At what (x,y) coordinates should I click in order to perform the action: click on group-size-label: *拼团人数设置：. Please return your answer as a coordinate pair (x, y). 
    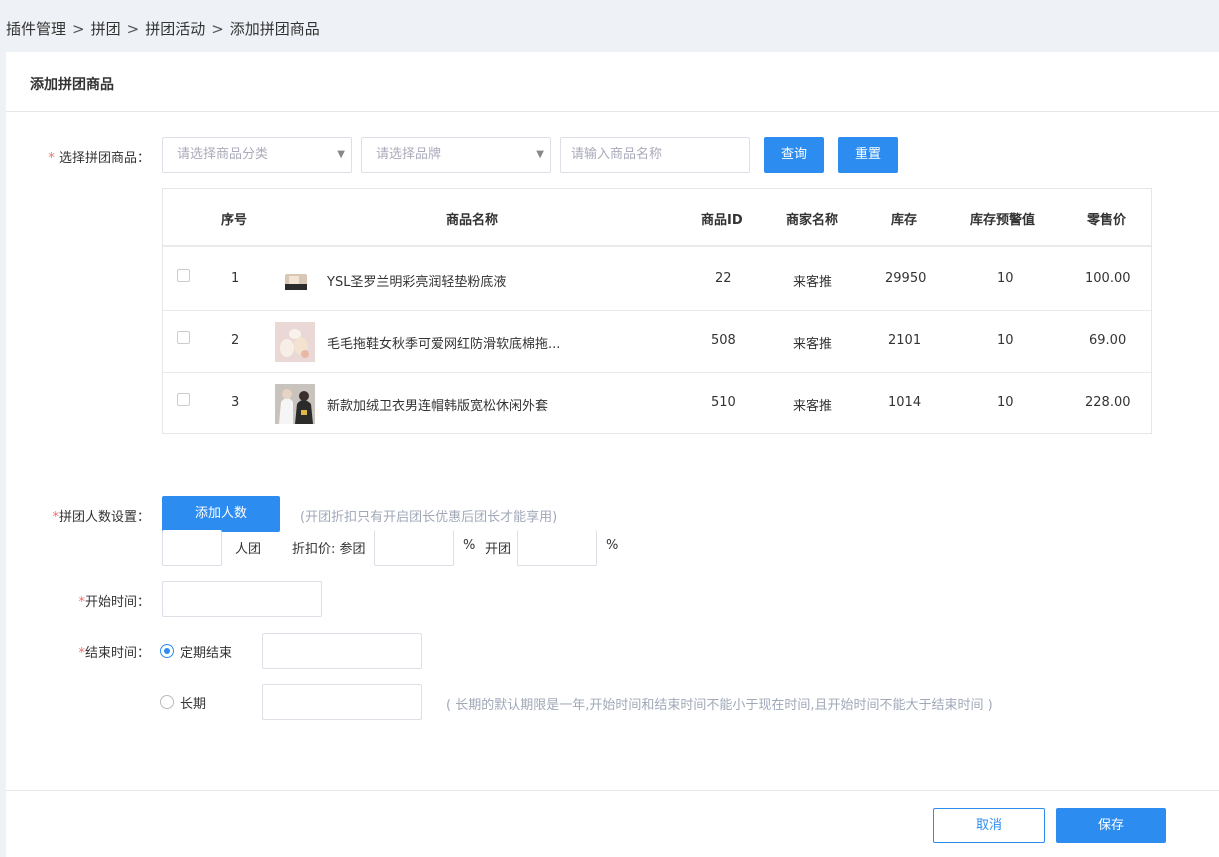
    Looking at the image, I should click on (88, 515).